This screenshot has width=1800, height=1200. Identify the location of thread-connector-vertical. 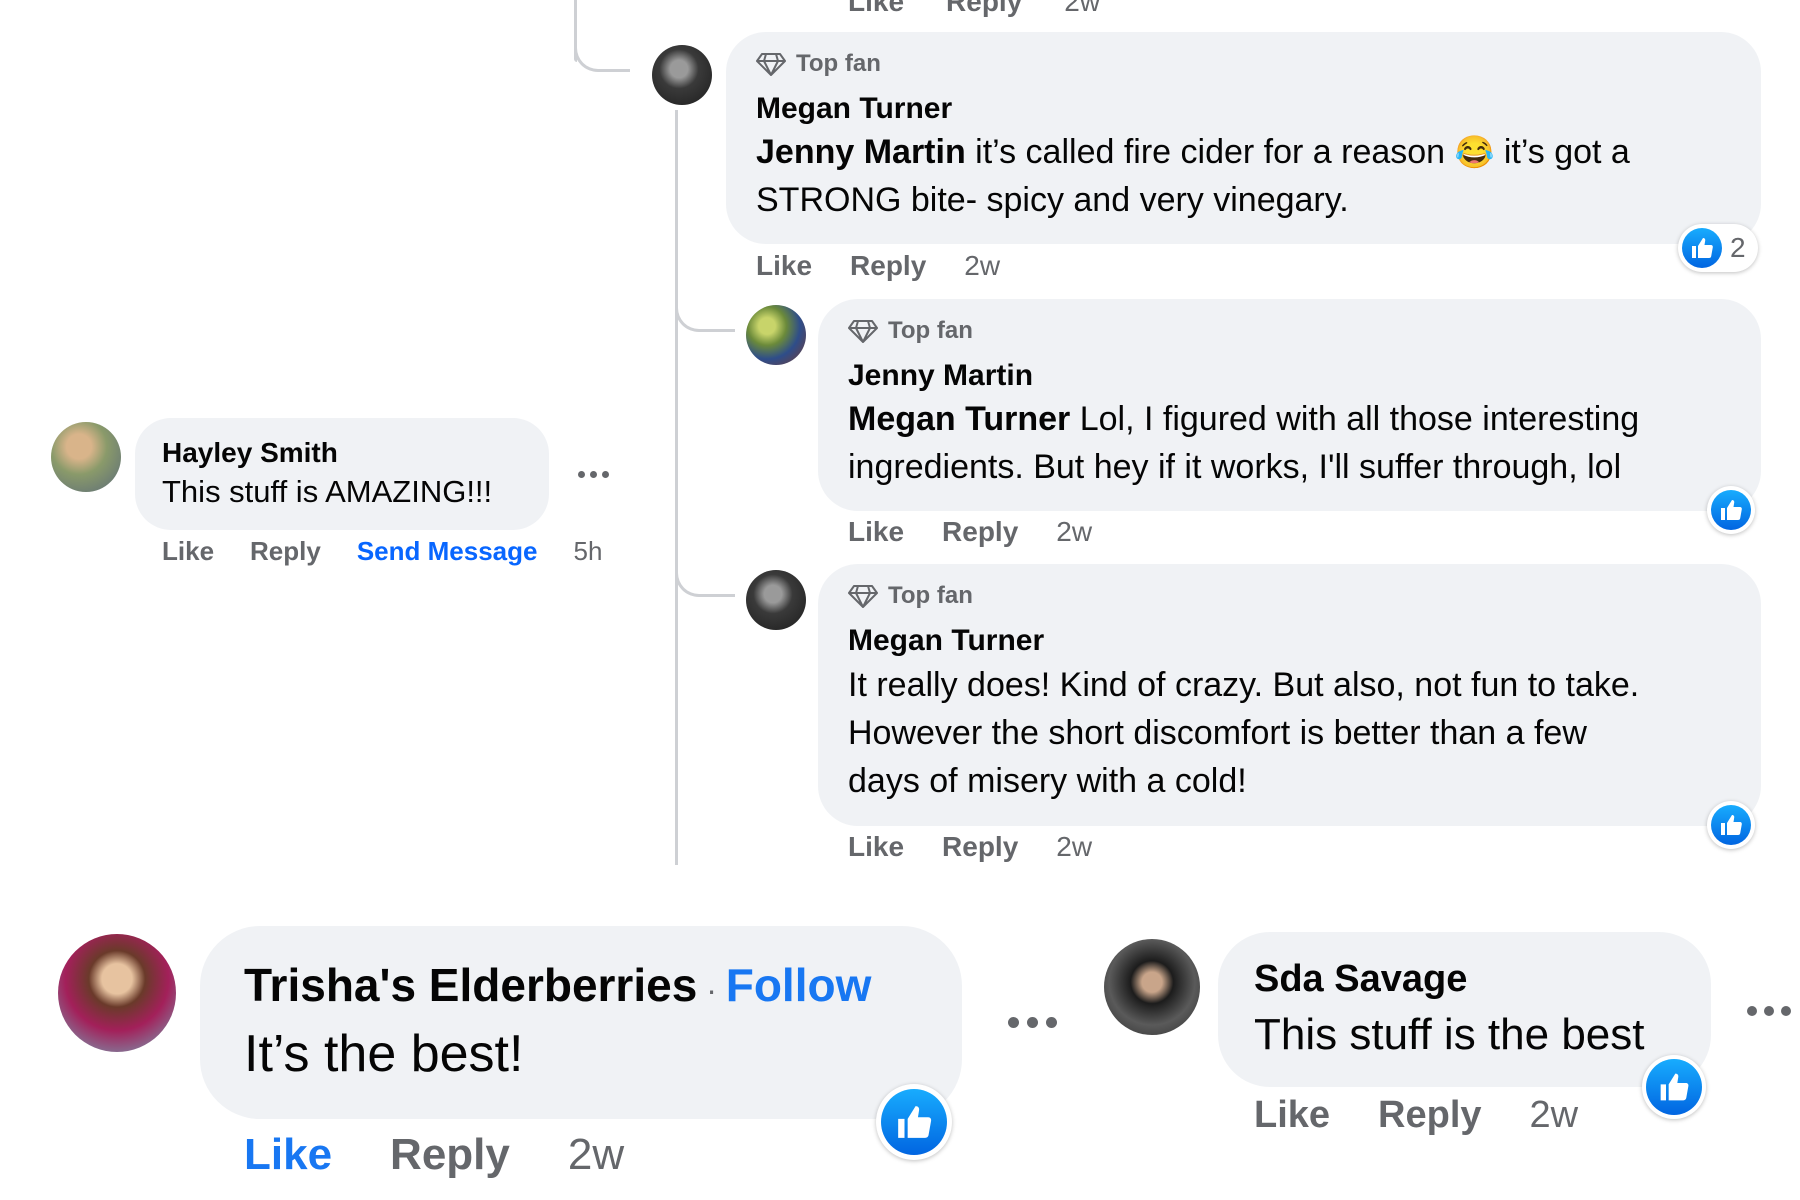
(676, 487).